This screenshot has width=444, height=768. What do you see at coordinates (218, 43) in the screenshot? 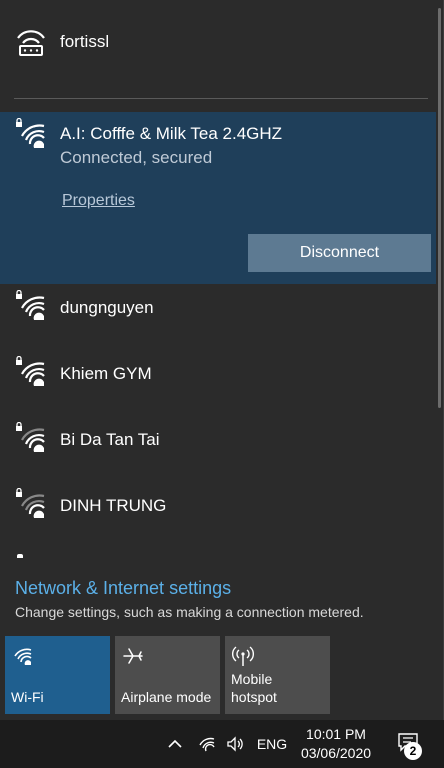
I see `network-item-fortissl: fortissl` at bounding box center [218, 43].